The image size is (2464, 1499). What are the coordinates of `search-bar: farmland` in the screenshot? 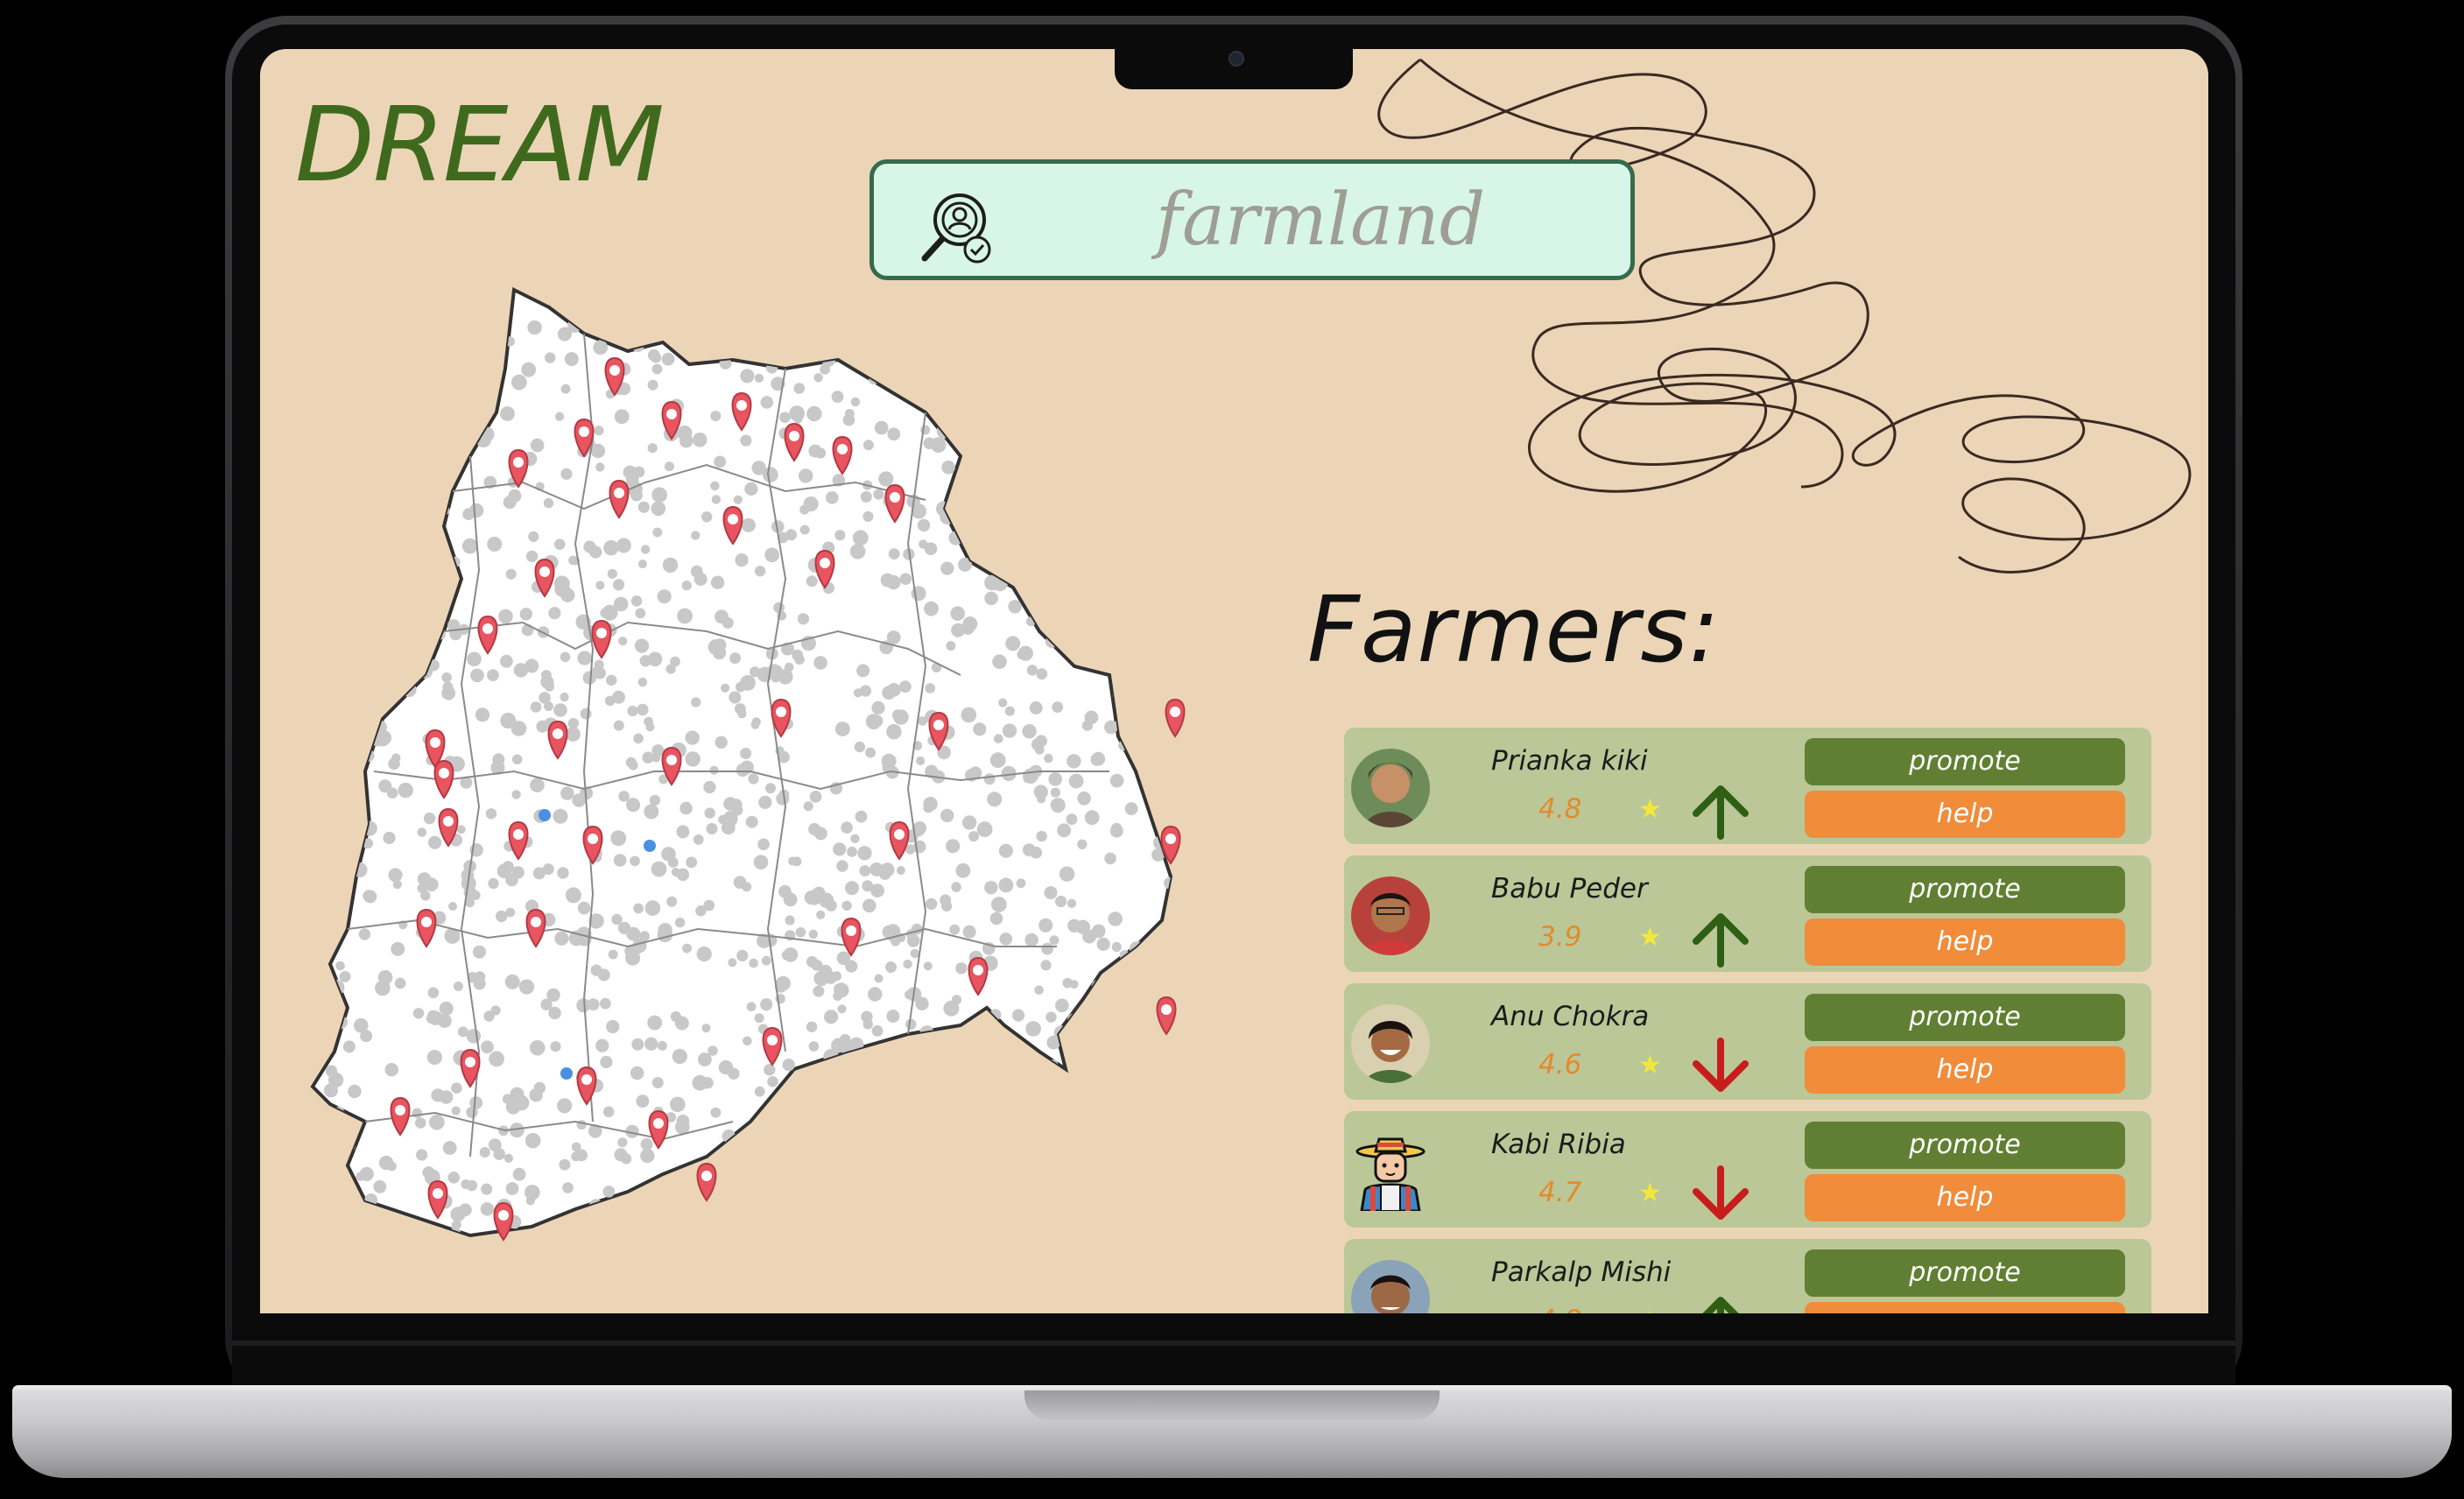 It's located at (1252, 220).